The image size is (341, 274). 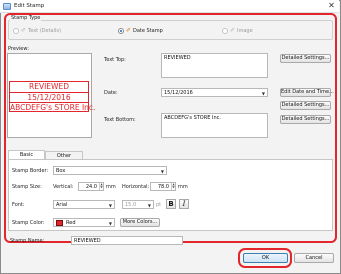 I want to click on date-select-value: 15/12/2016, so click(x=178, y=93).